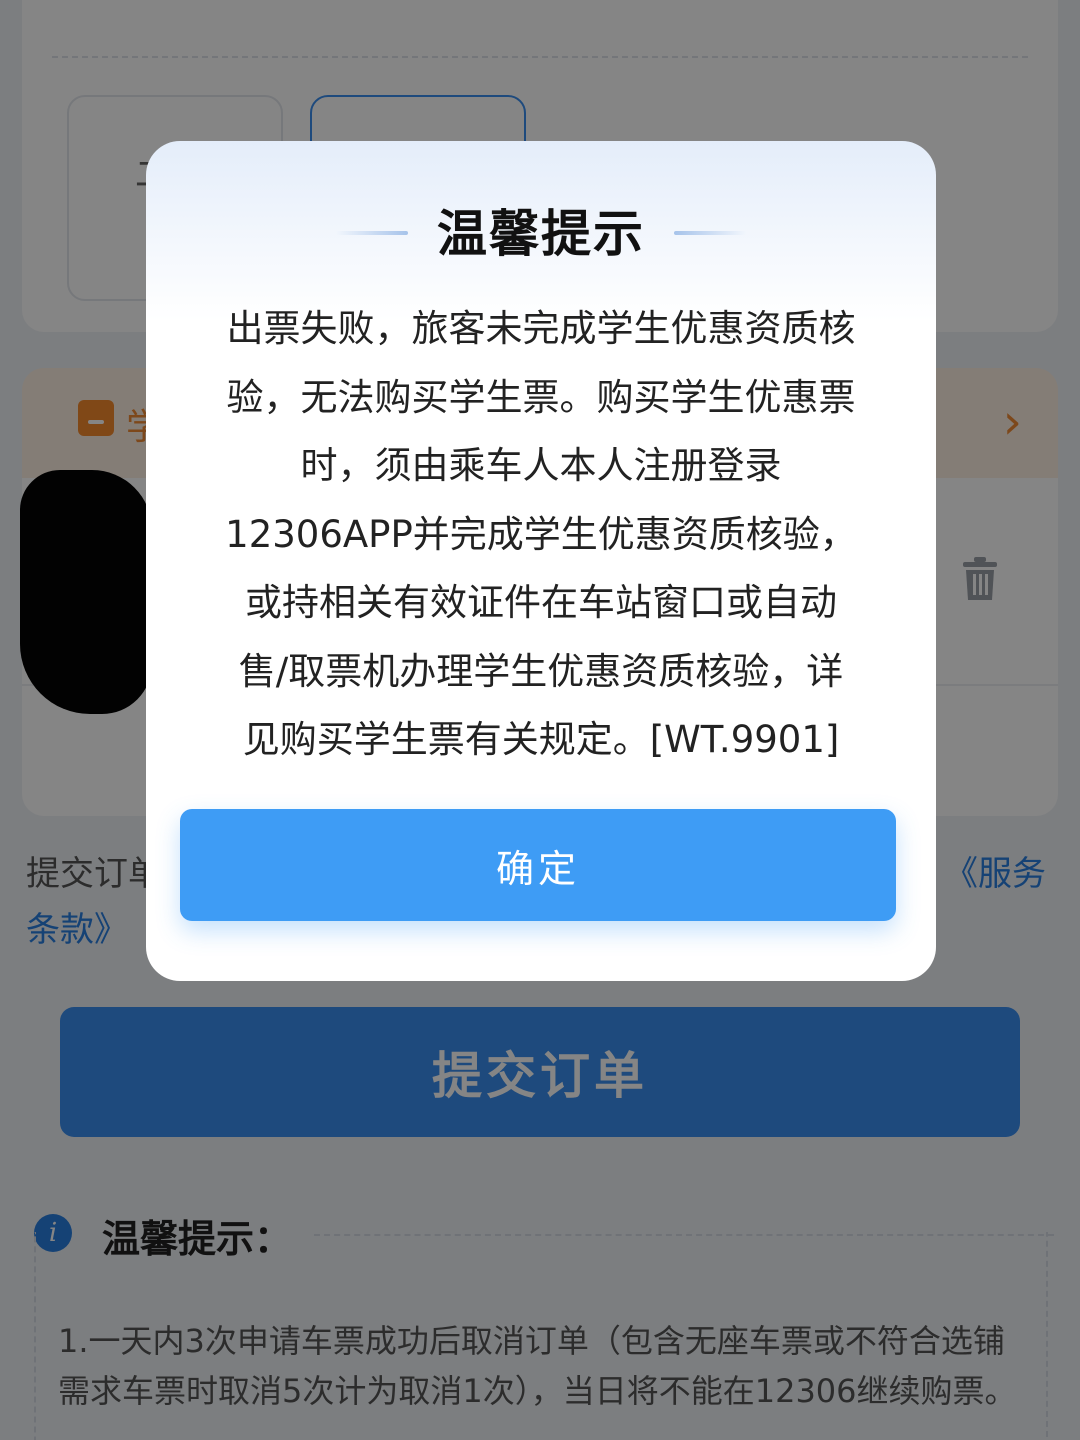  I want to click on dialog-title: 温馨提示, so click(541, 234).